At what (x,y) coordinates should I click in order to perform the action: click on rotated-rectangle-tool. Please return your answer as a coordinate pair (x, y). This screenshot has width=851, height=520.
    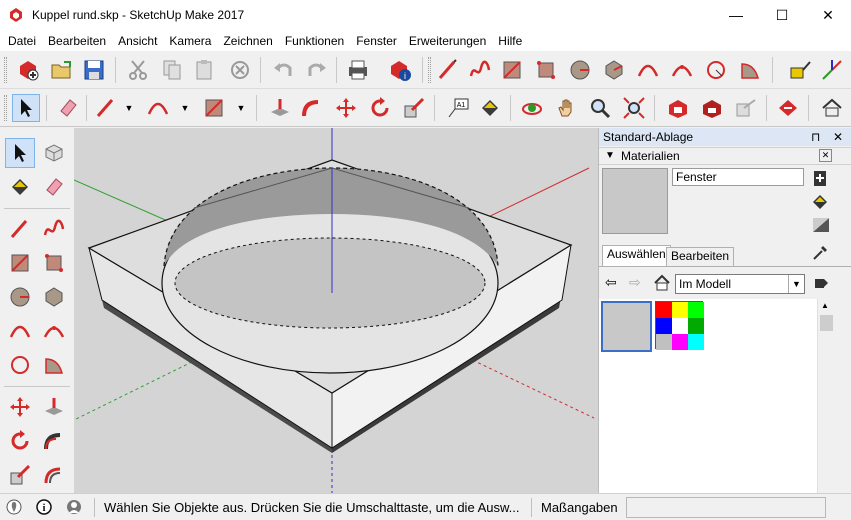
    Looking at the image, I should click on (54, 263).